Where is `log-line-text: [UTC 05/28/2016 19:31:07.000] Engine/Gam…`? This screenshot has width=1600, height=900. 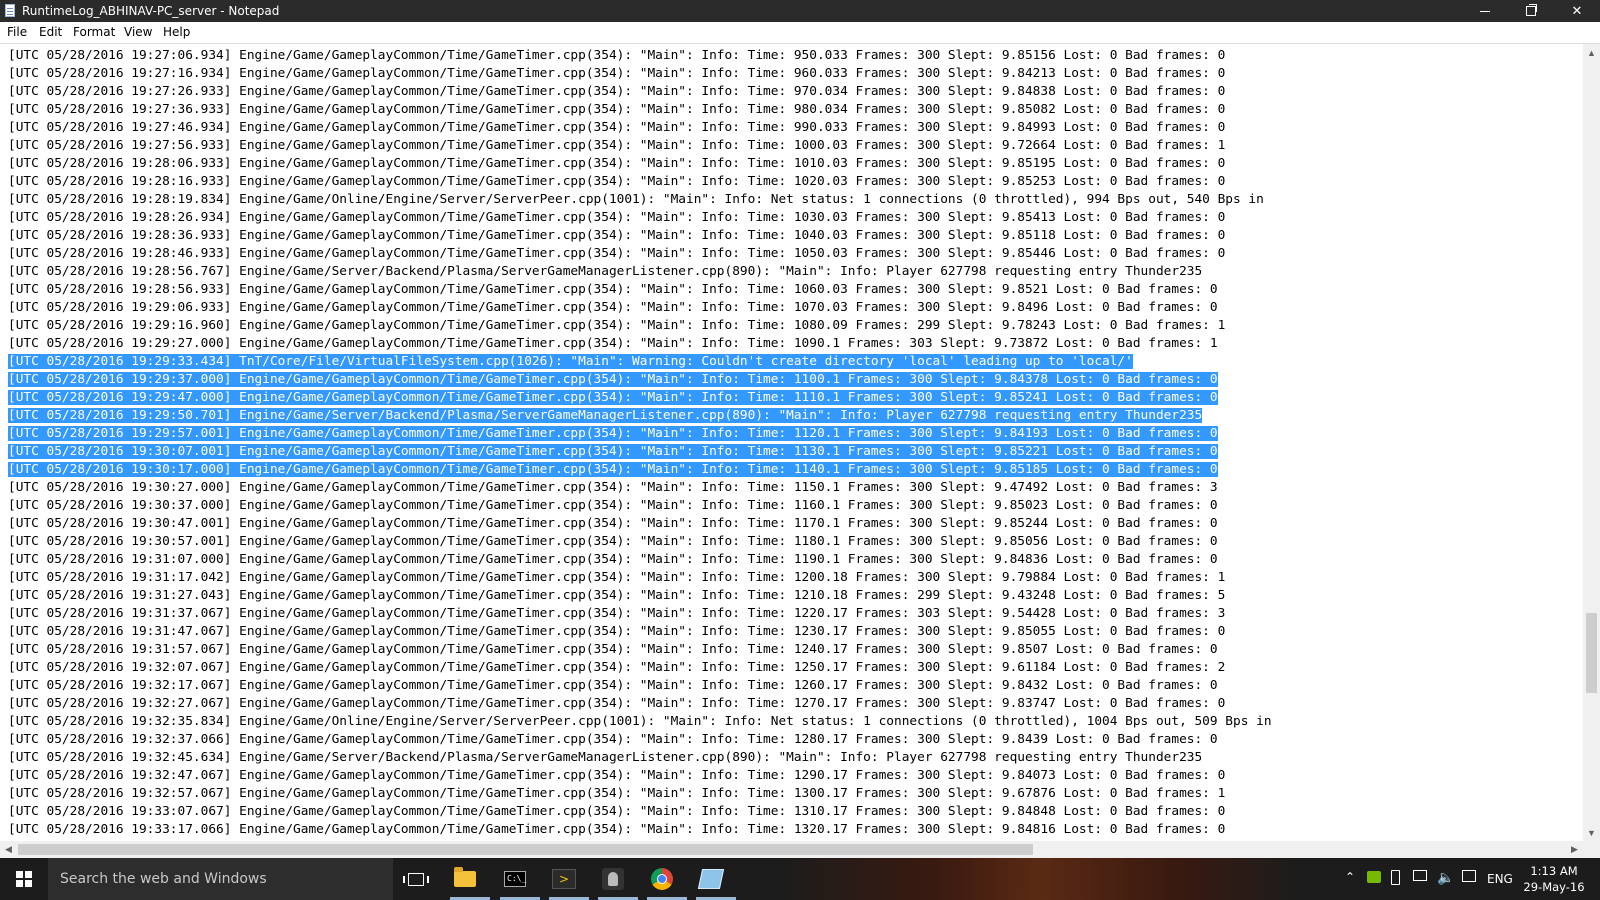
log-line-text: [UTC 05/28/2016 19:31:07.000] Engine/Gam… is located at coordinates (613, 559).